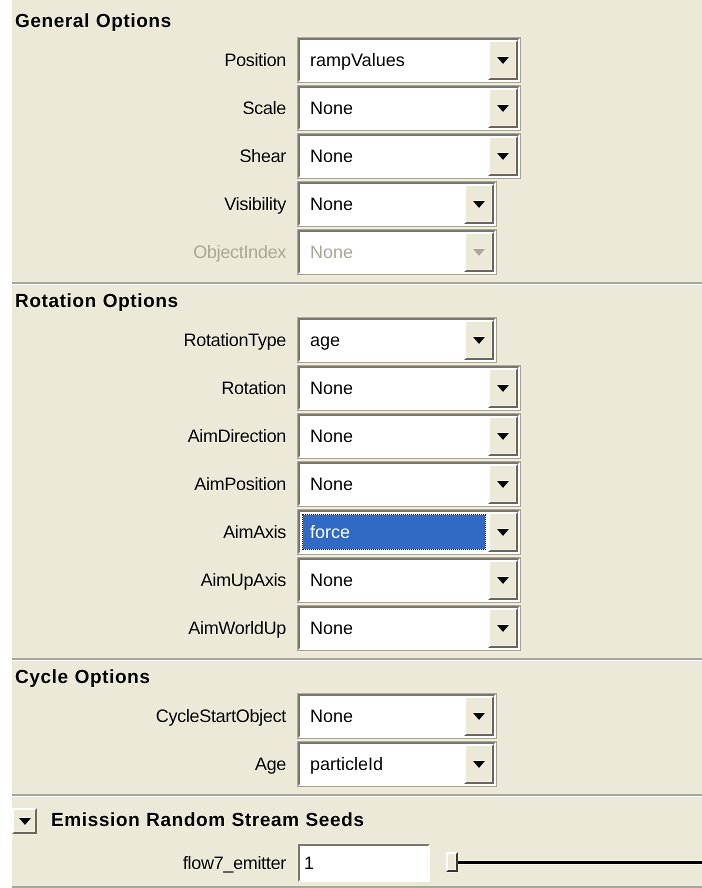 The image size is (702, 888). I want to click on dropdown: particleId, so click(397, 764).